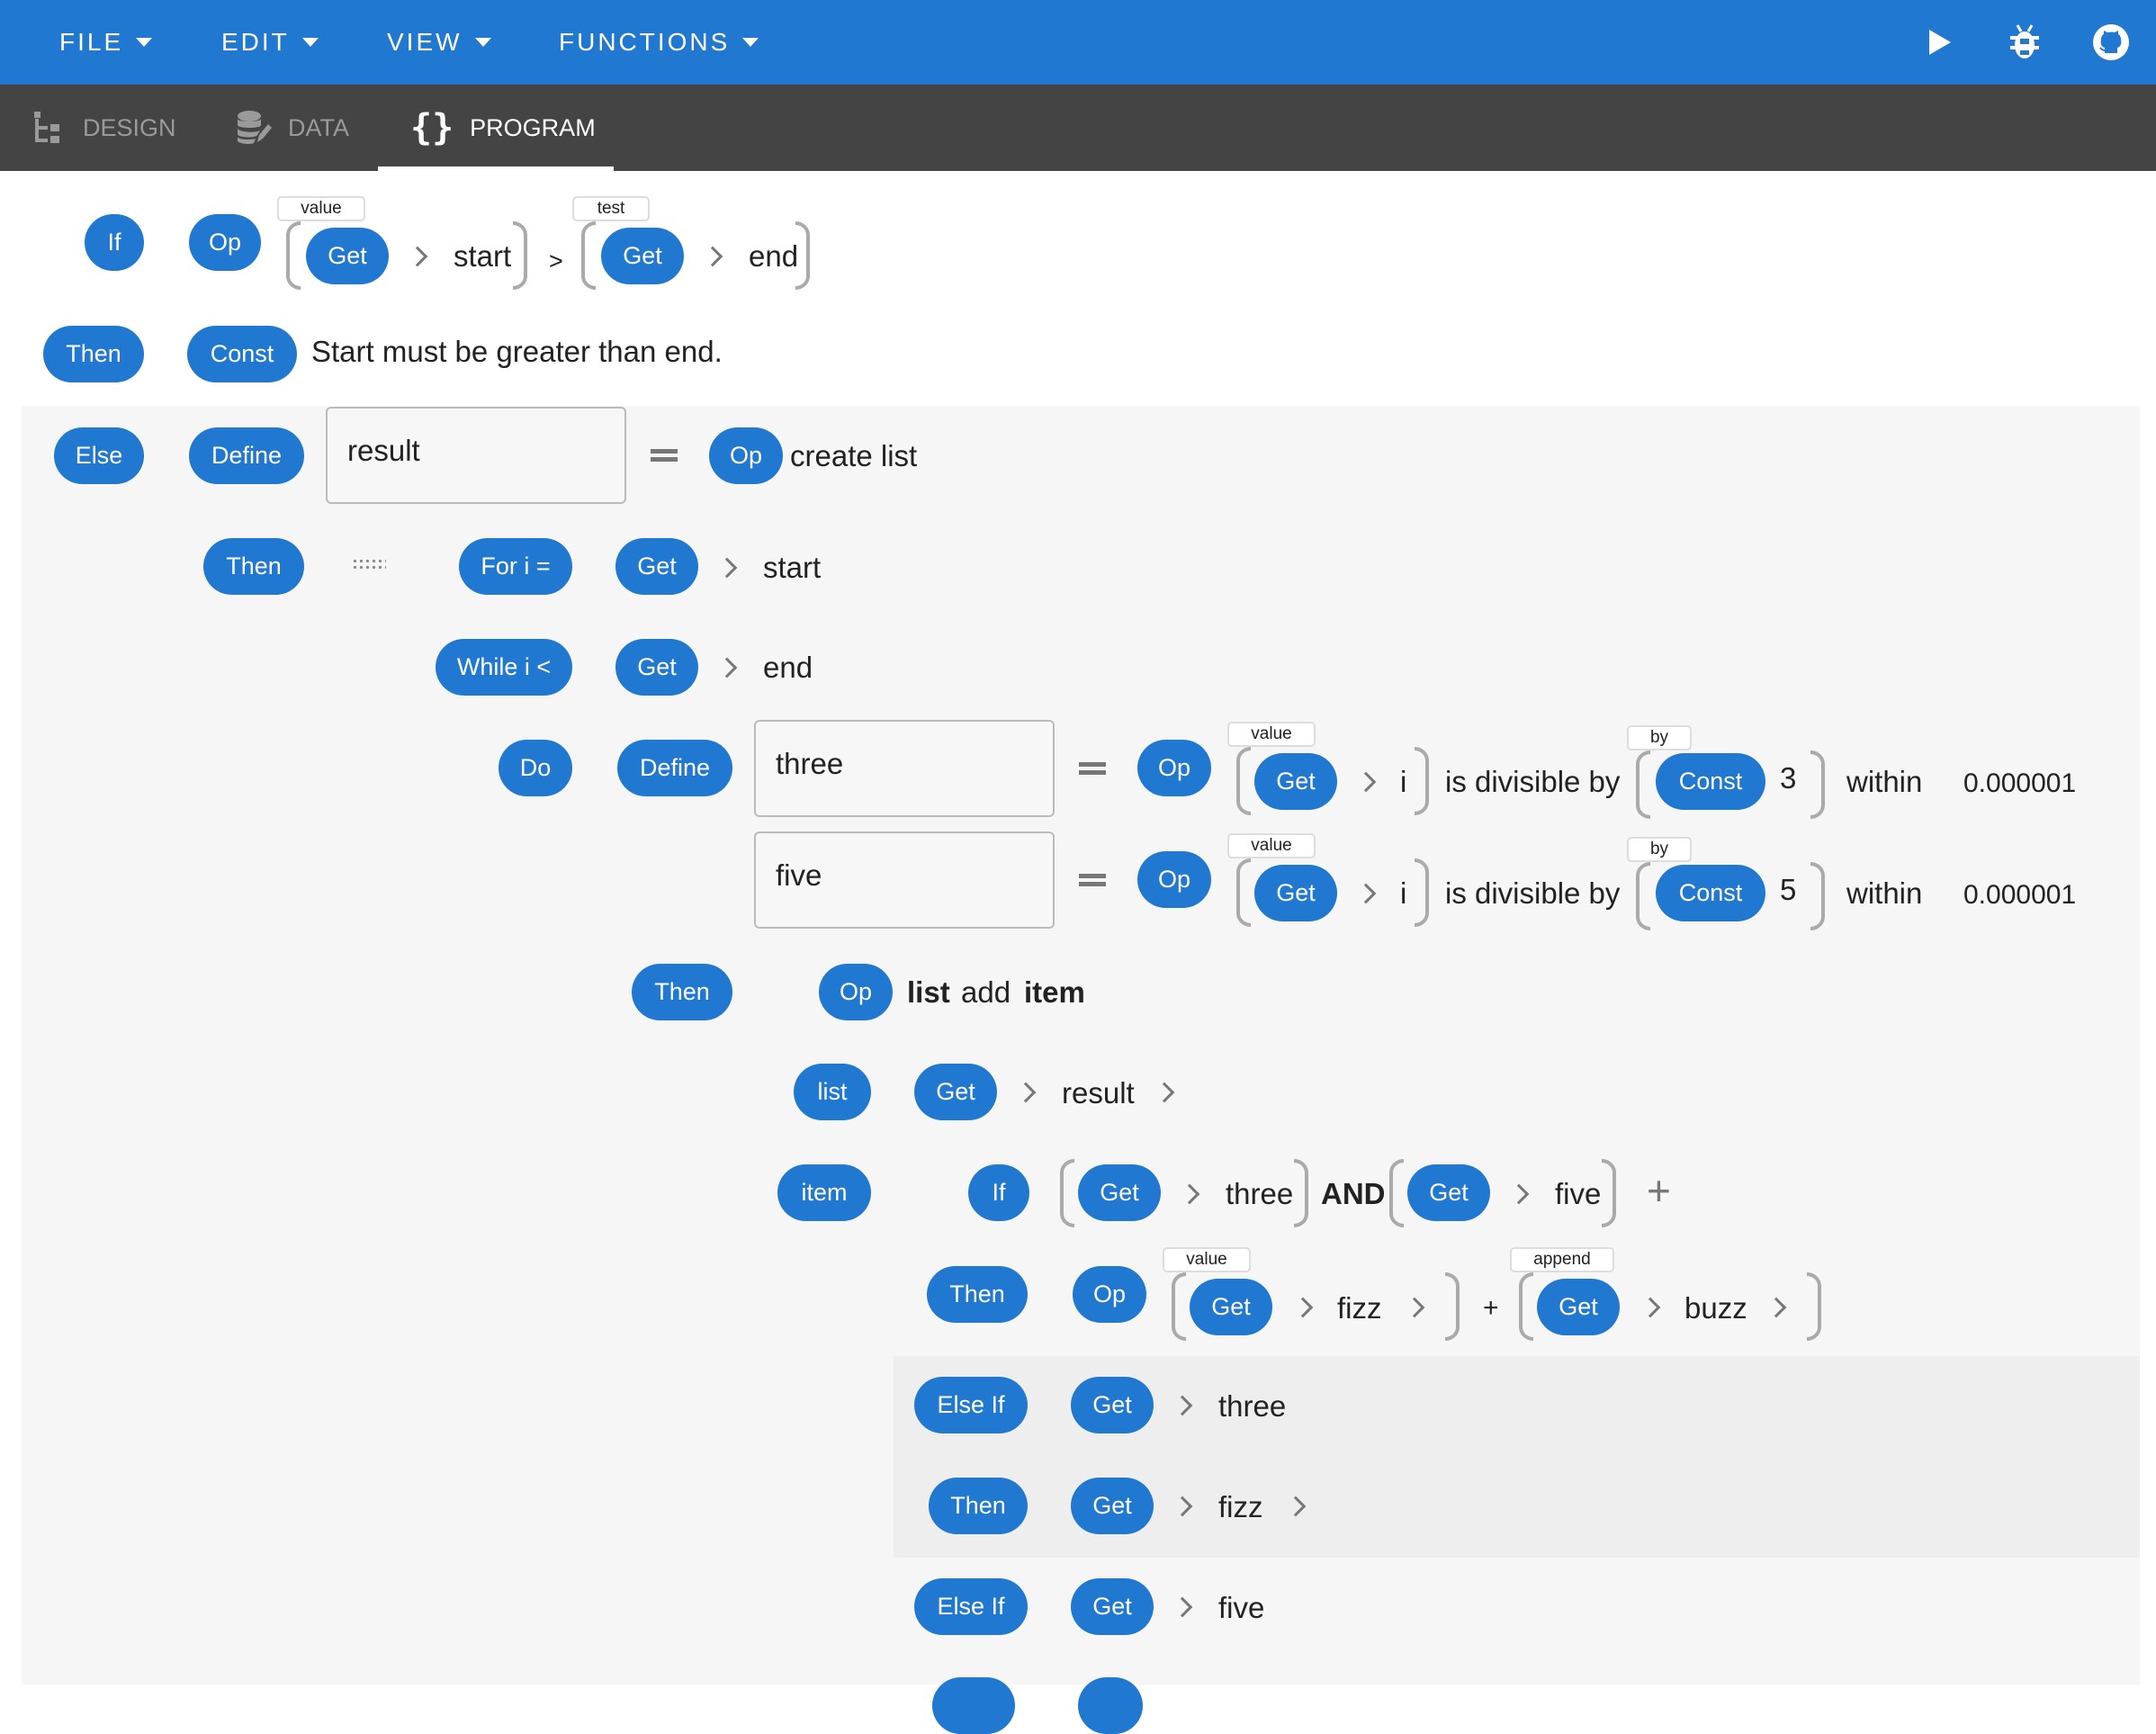 The image size is (2156, 1734). Describe the element at coordinates (104, 128) in the screenshot. I see `tab-design: DESIGN` at that location.